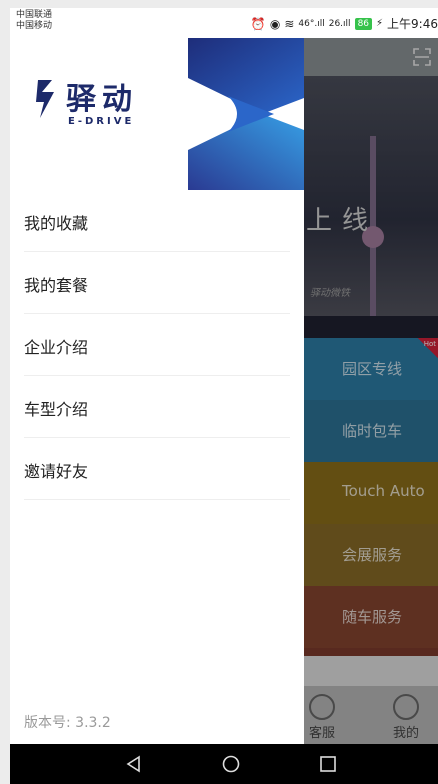  I want to click on signal-2: 26.ıll, so click(339, 23).